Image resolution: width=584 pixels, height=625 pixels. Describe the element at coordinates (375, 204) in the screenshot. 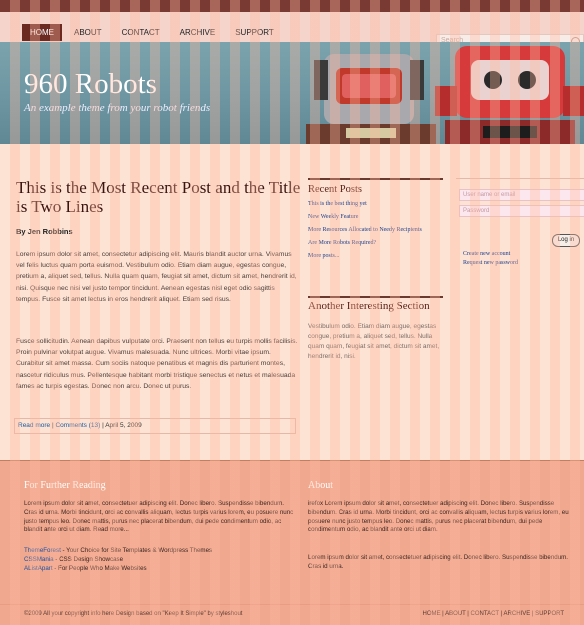

I see `recent-post-link: This is the best thing yet` at that location.